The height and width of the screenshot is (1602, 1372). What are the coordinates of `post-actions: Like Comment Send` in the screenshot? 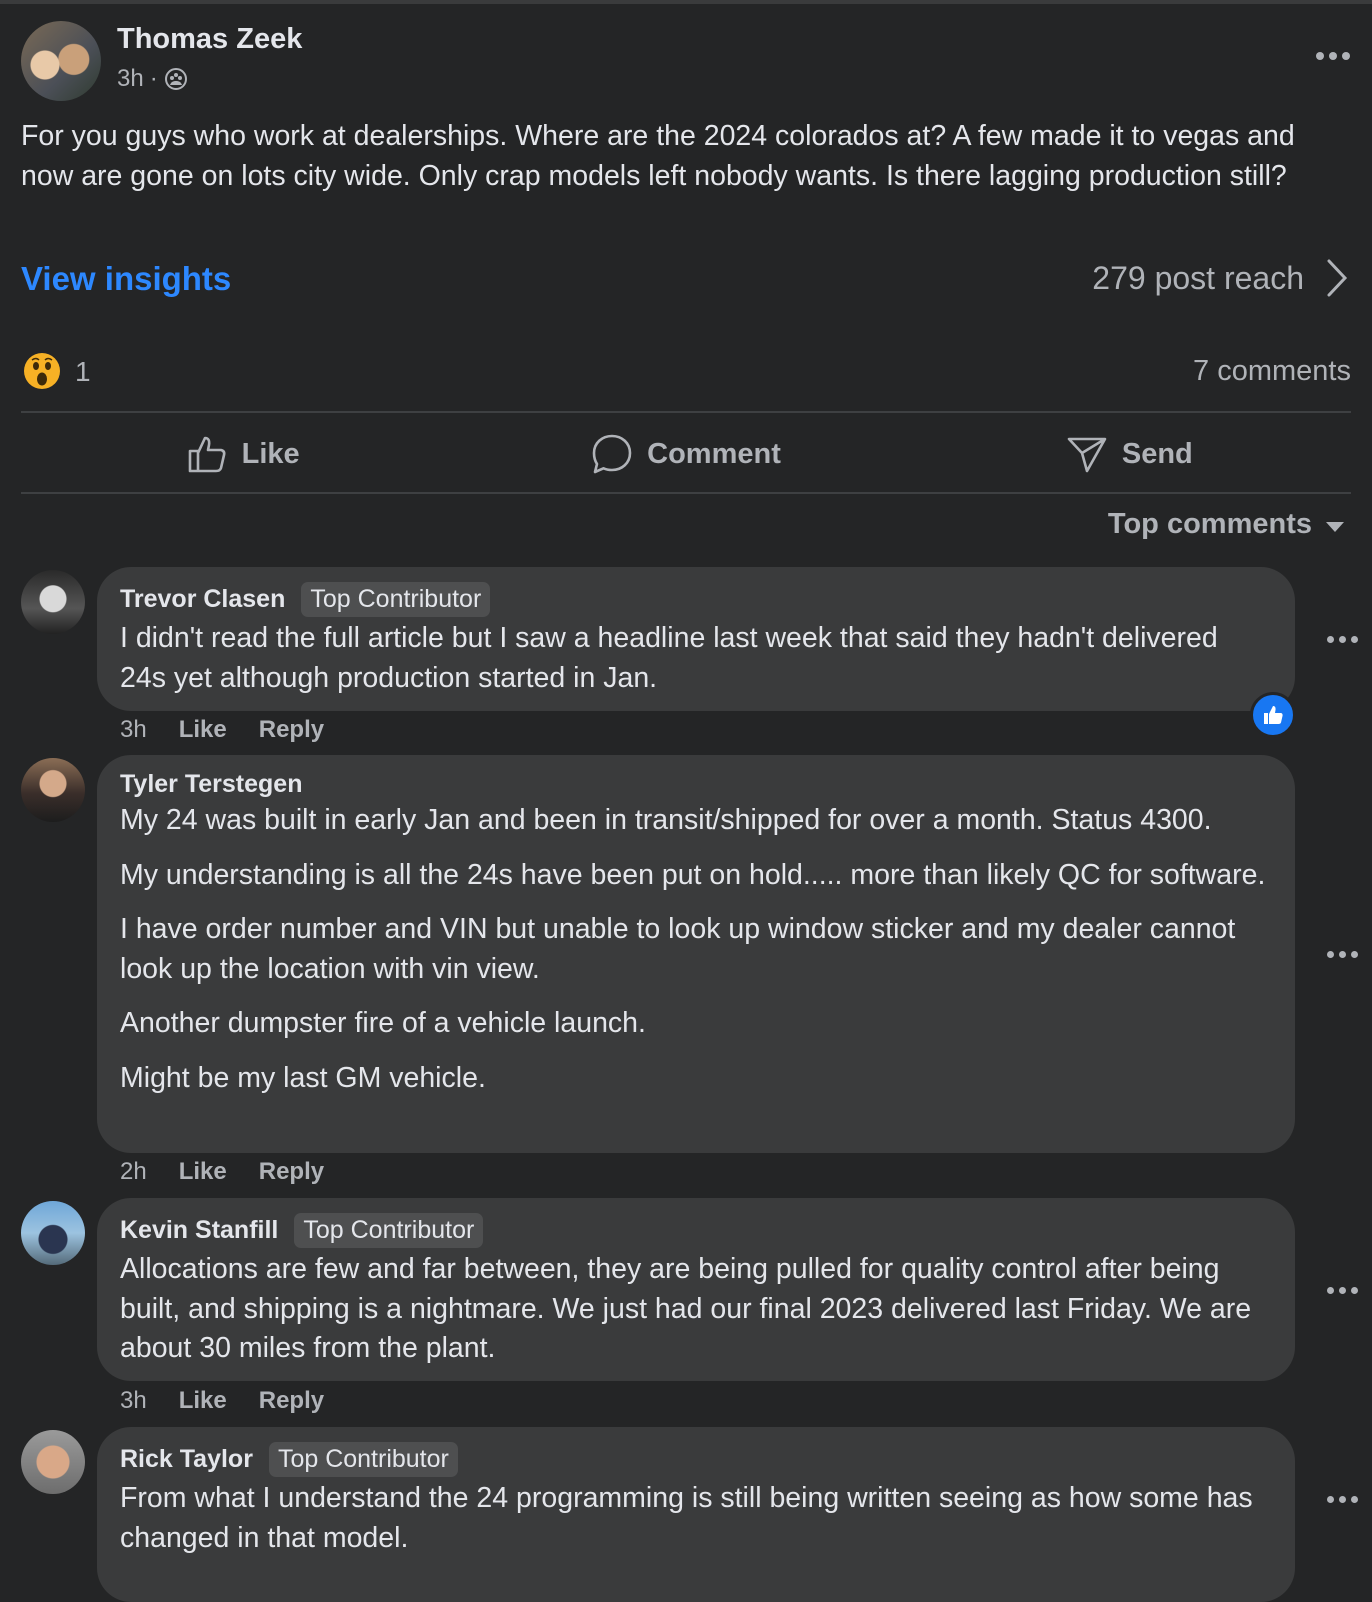 It's located at (686, 454).